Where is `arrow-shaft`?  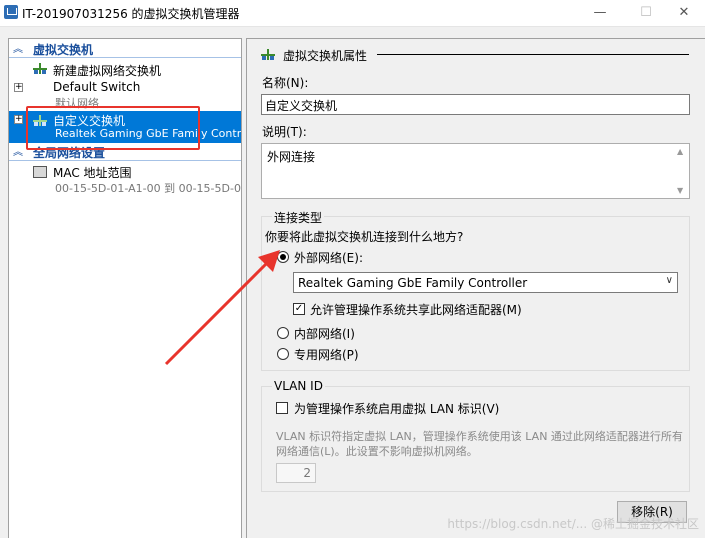
arrow-shaft is located at coordinates (217, 313).